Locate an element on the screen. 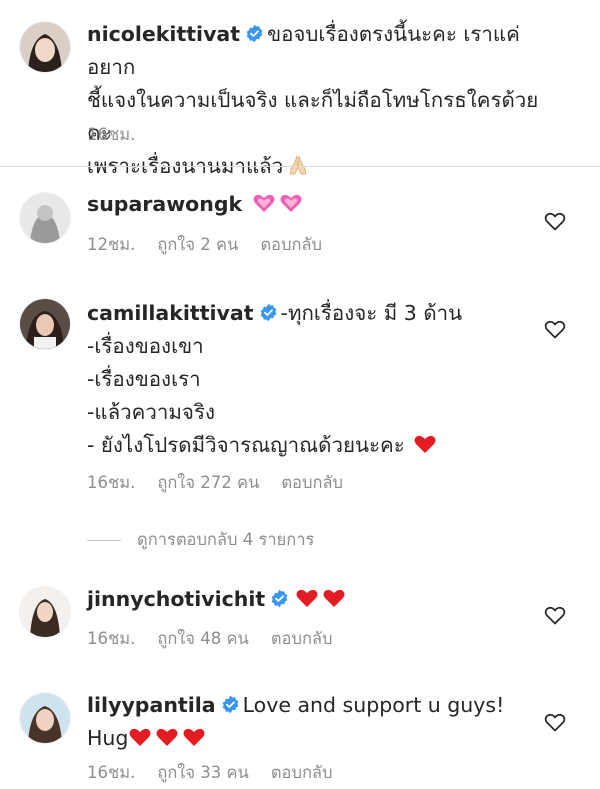 Image resolution: width=600 pixels, height=789 pixels. likes-count: ถูกใจ 2 คน is located at coordinates (197, 244).